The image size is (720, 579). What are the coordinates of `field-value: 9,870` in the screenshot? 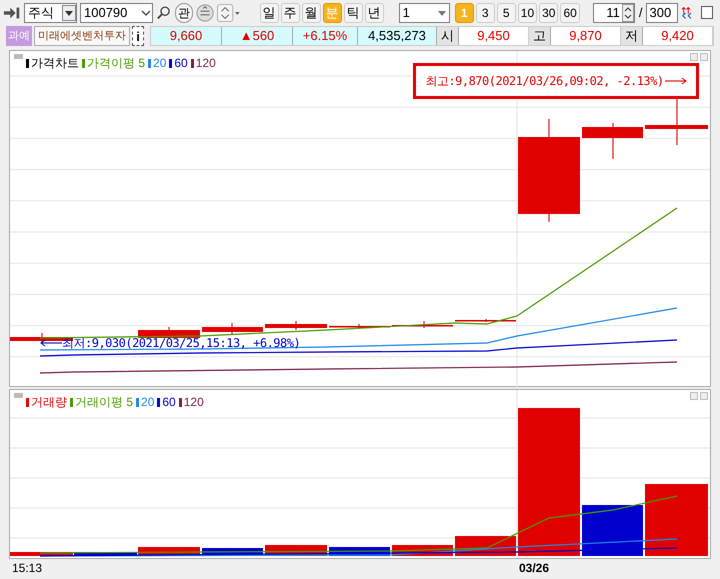 It's located at (586, 36).